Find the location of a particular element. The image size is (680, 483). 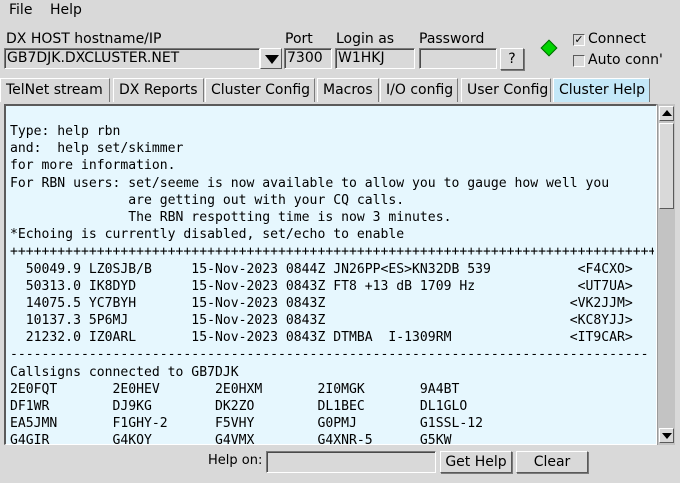

login-input: W1HKJ is located at coordinates (375, 58).